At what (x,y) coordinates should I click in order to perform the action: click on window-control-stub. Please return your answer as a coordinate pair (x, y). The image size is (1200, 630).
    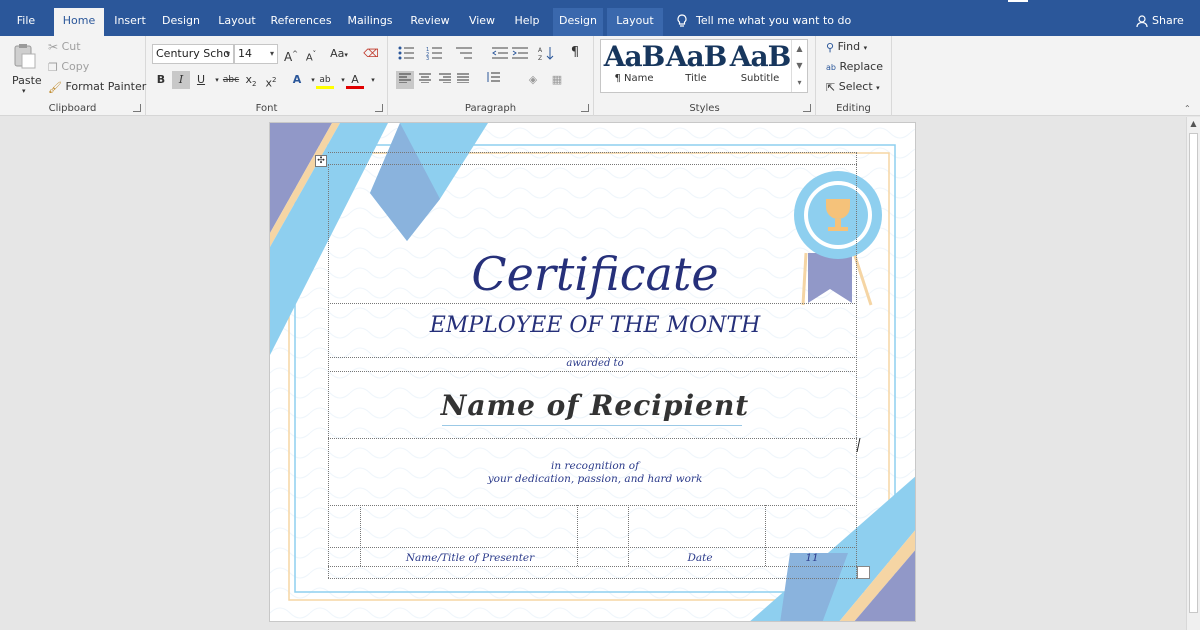
    Looking at the image, I should click on (1018, 1).